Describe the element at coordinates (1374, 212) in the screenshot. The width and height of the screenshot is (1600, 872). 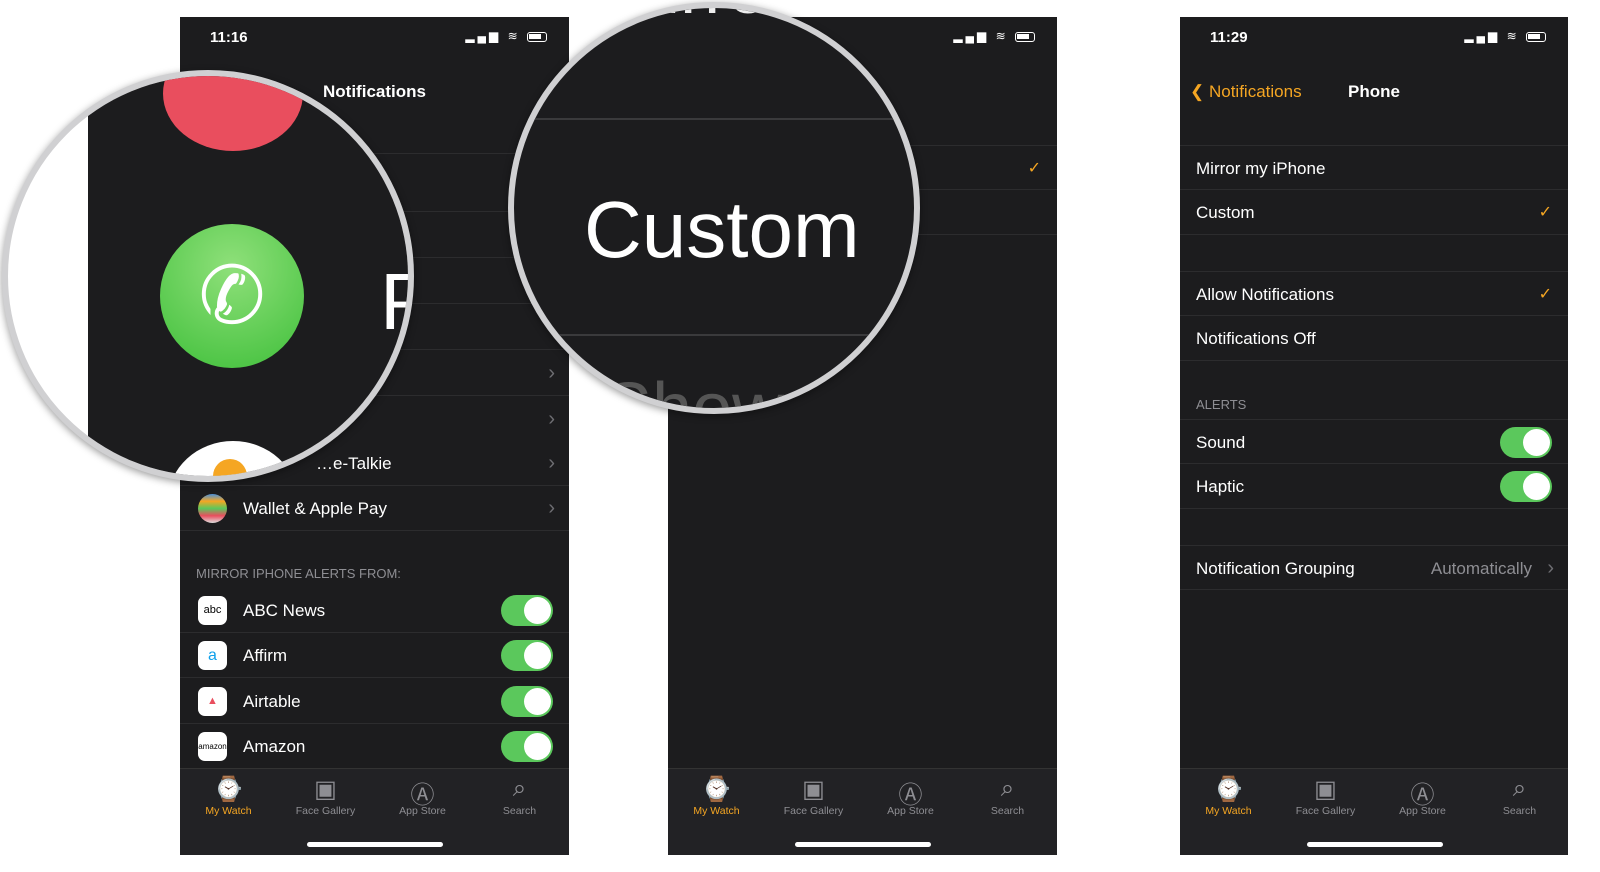
I see `option-custom: Custom ✓` at that location.